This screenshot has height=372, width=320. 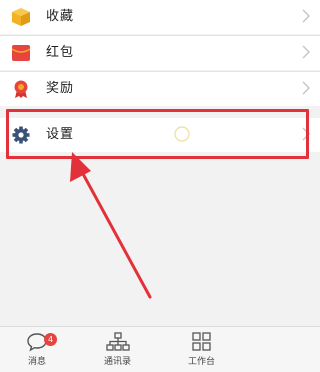 I want to click on tab-contacts: 通讯录, so click(x=111, y=349).